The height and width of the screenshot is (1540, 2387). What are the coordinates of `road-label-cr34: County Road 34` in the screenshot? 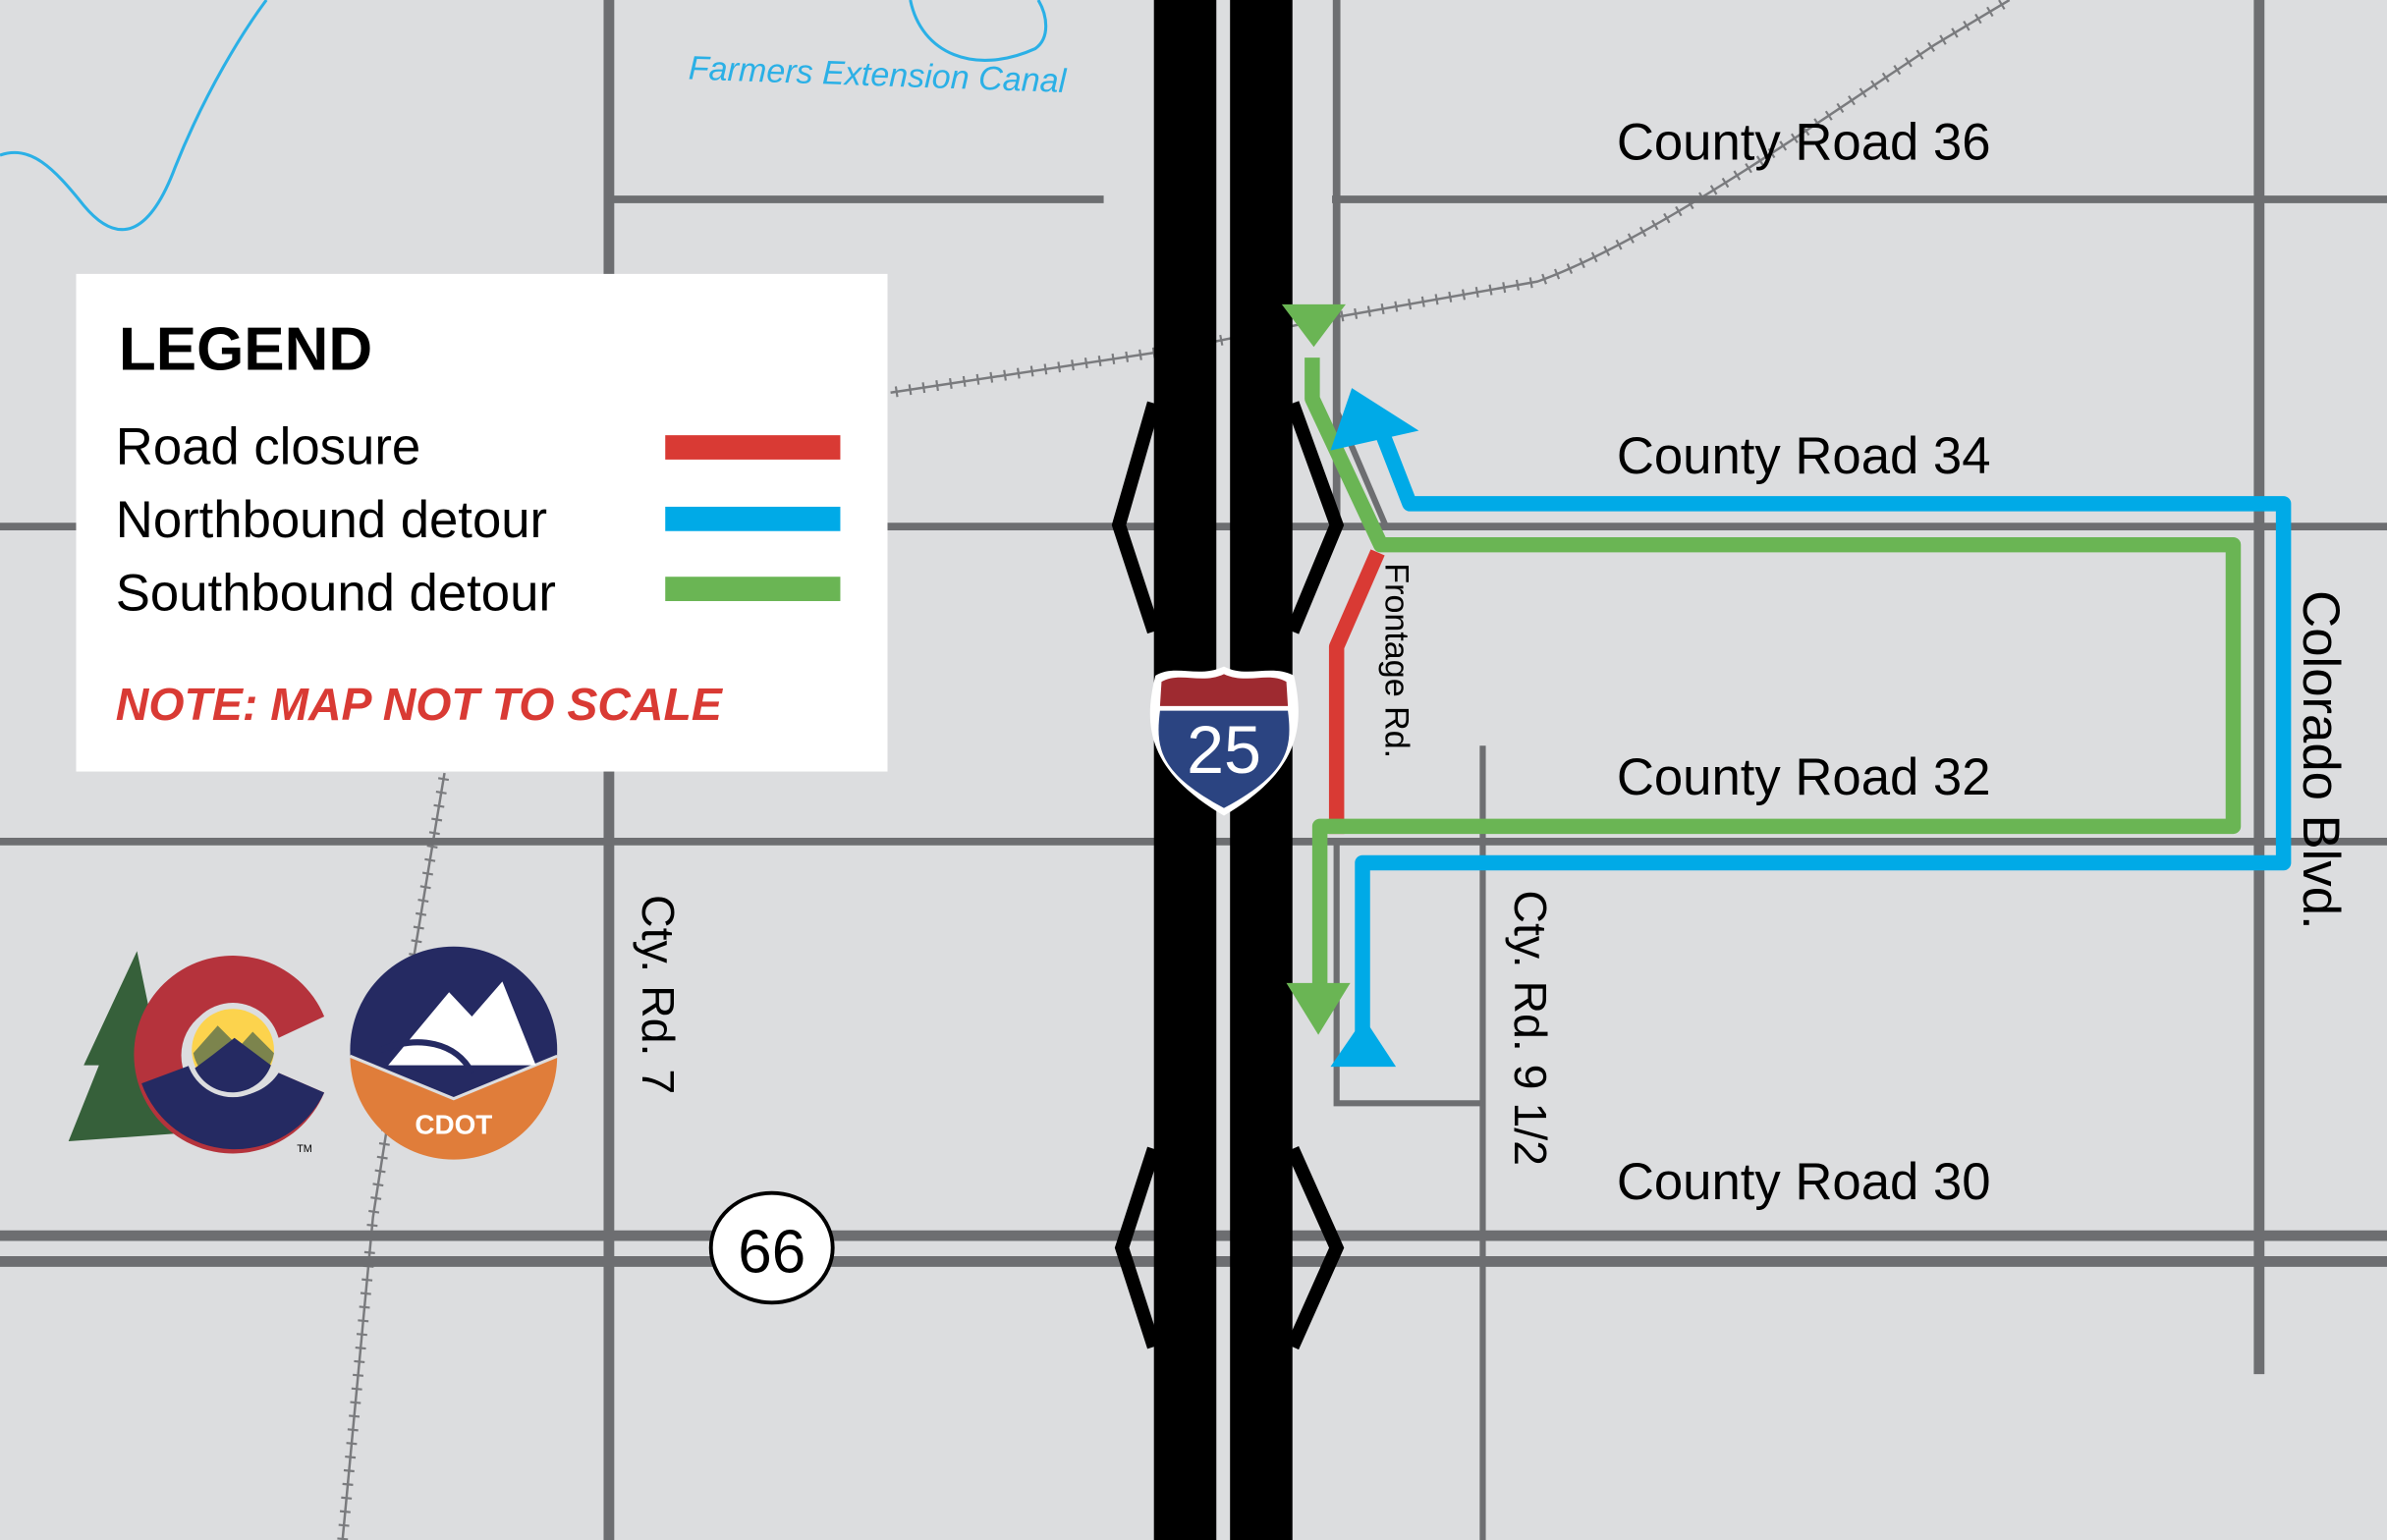 It's located at (1804, 456).